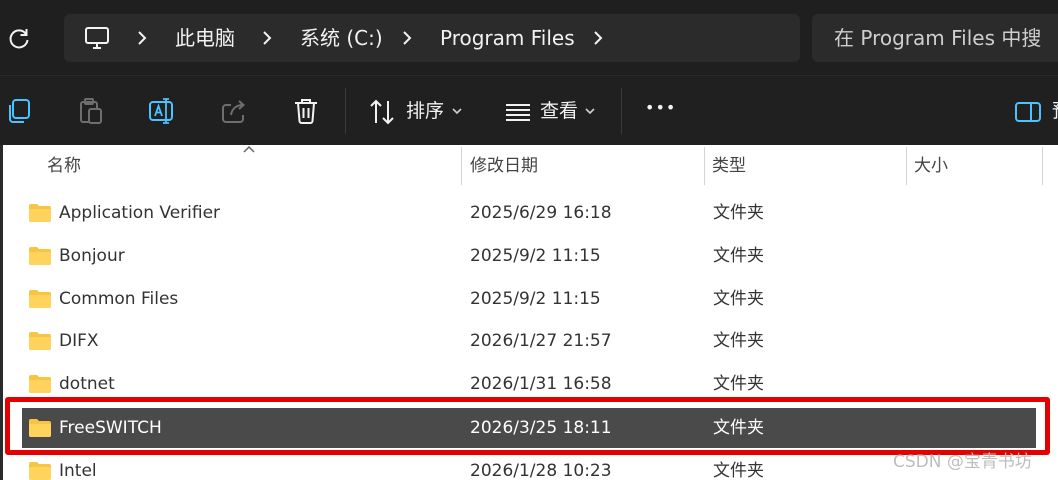  I want to click on view-button: 查看, so click(559, 111).